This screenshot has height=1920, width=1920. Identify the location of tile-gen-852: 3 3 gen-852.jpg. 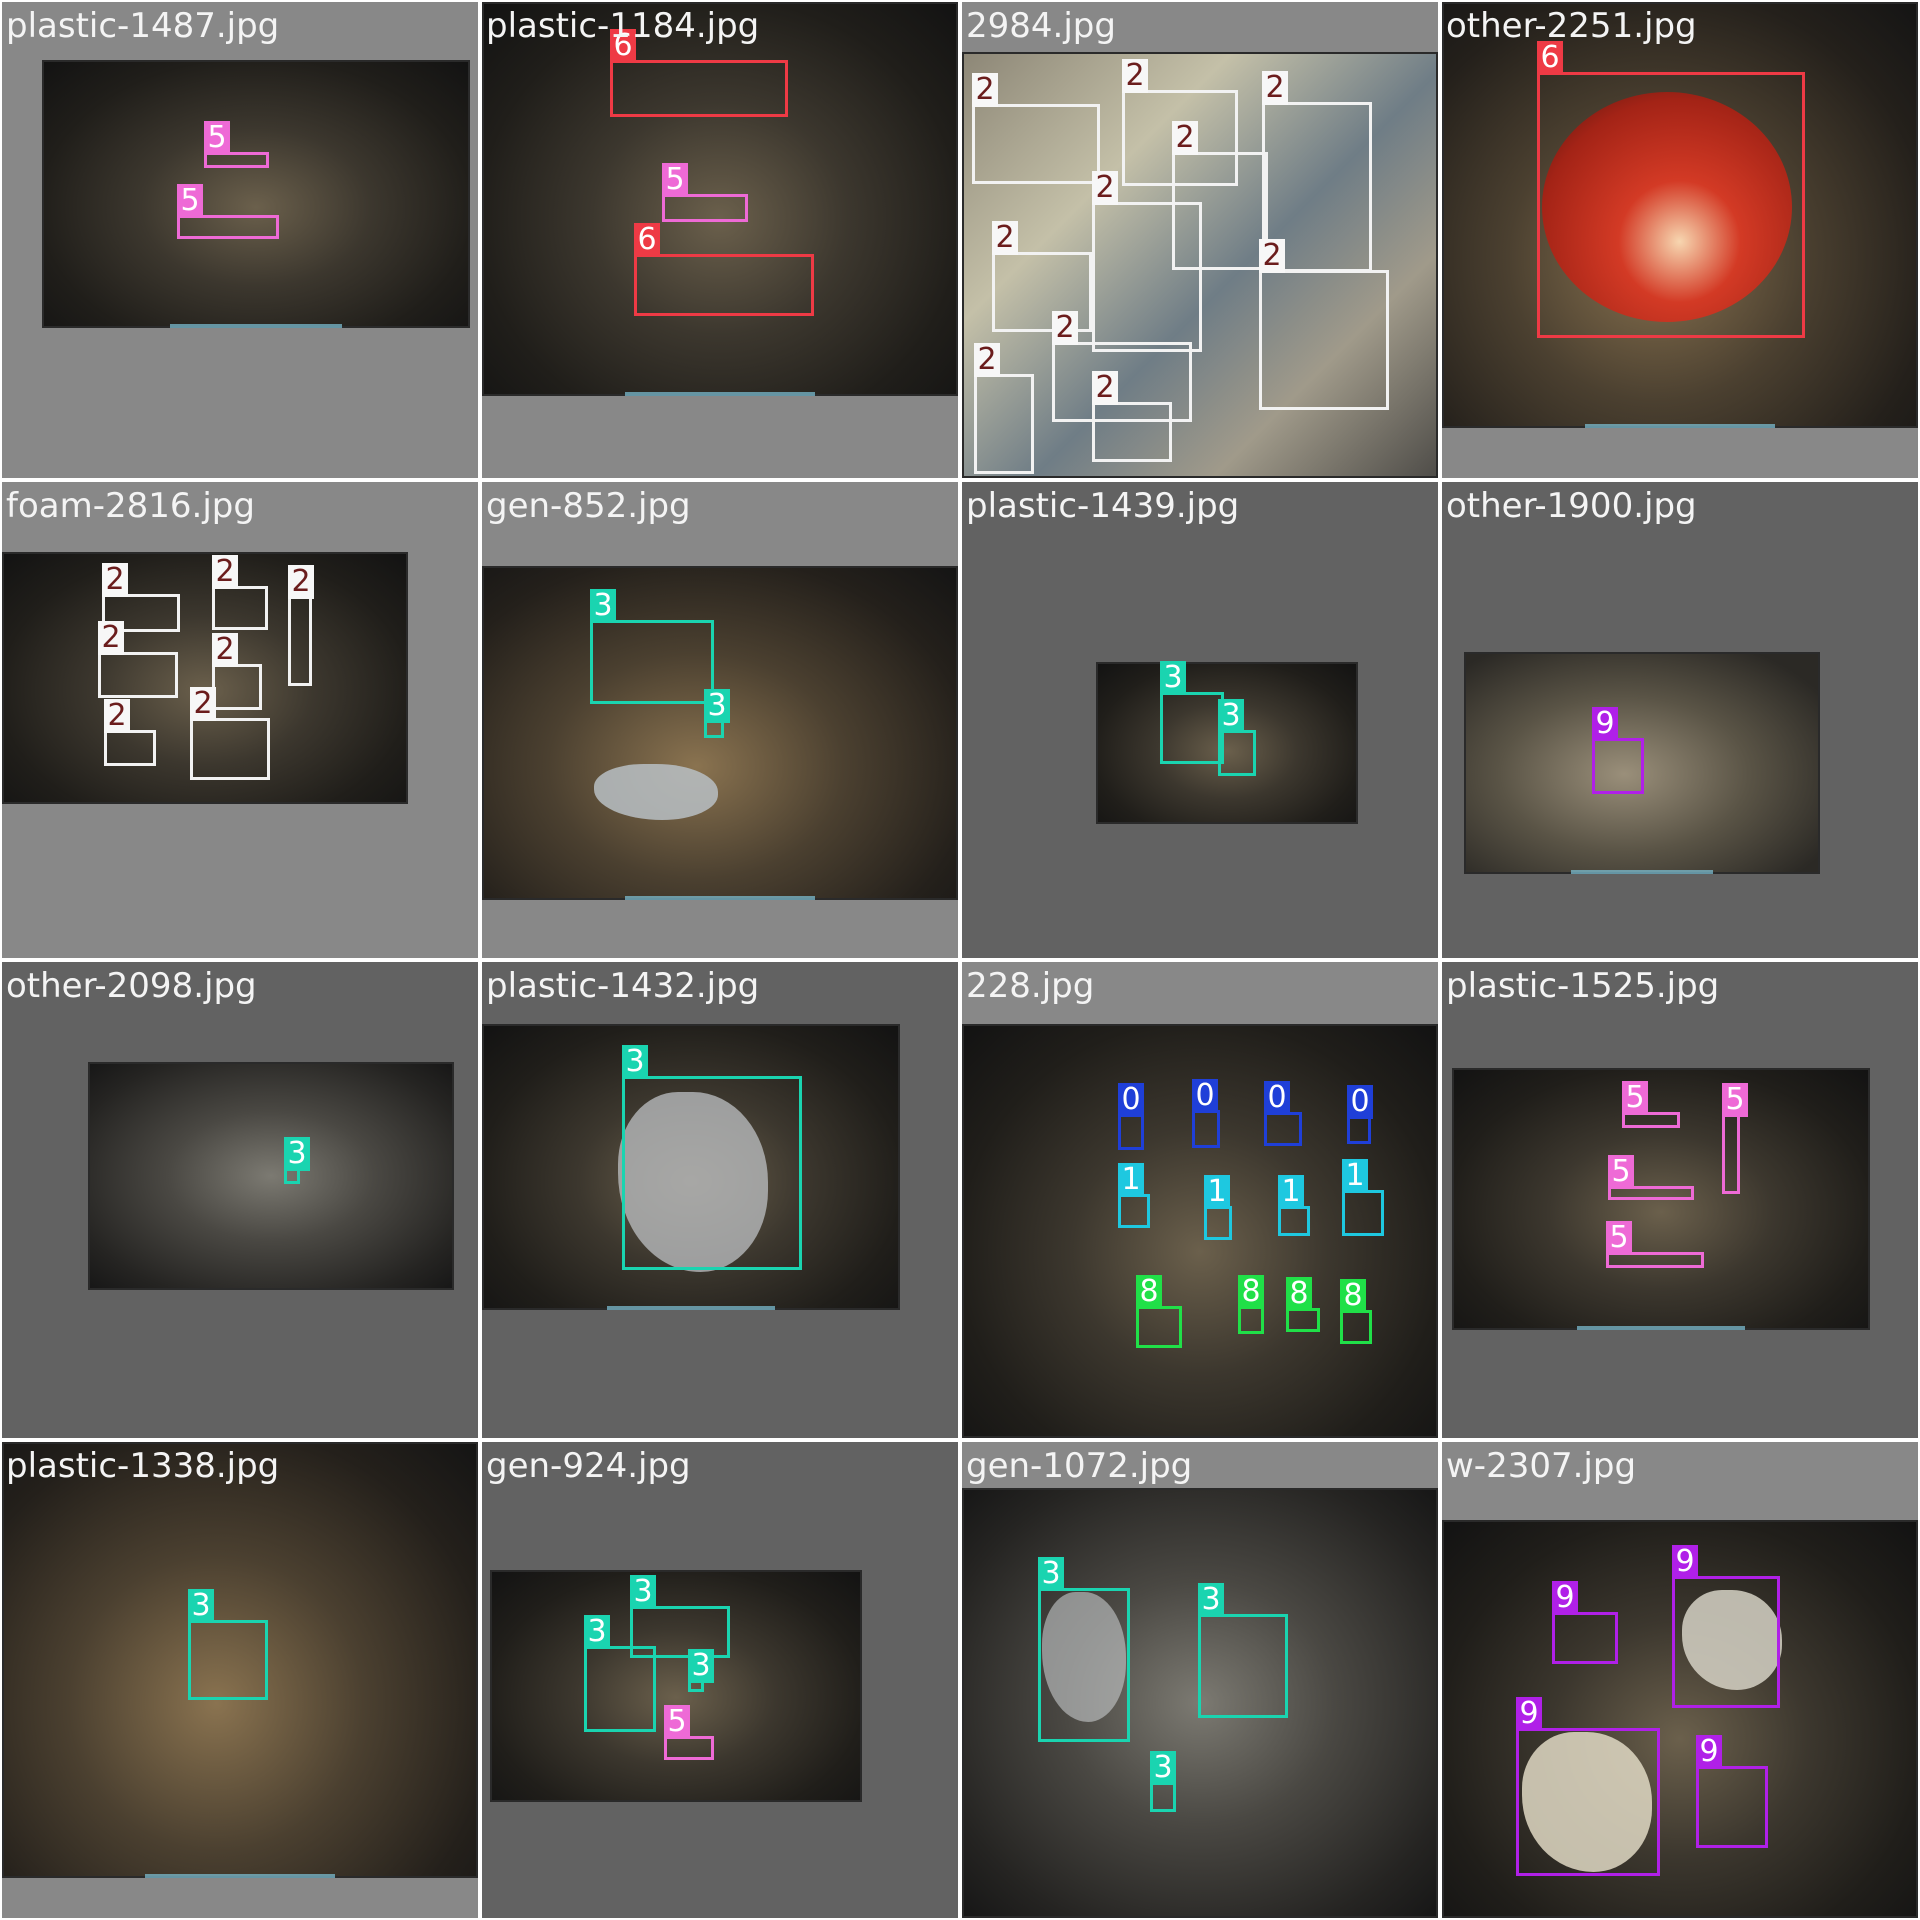
(720, 720).